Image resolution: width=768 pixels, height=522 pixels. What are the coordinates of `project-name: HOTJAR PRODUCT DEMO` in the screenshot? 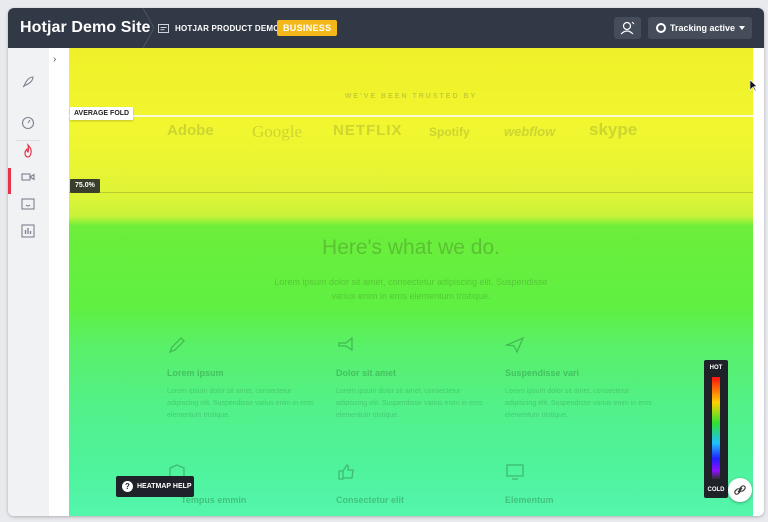 It's located at (227, 28).